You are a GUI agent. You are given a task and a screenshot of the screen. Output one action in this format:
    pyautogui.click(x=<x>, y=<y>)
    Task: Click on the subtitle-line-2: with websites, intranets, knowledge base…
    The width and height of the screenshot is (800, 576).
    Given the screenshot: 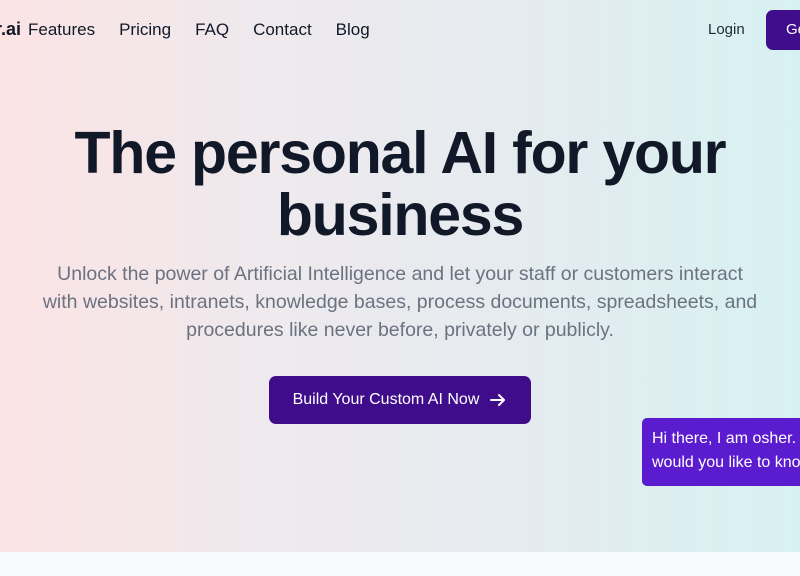 What is the action you would take?
    pyautogui.click(x=400, y=302)
    